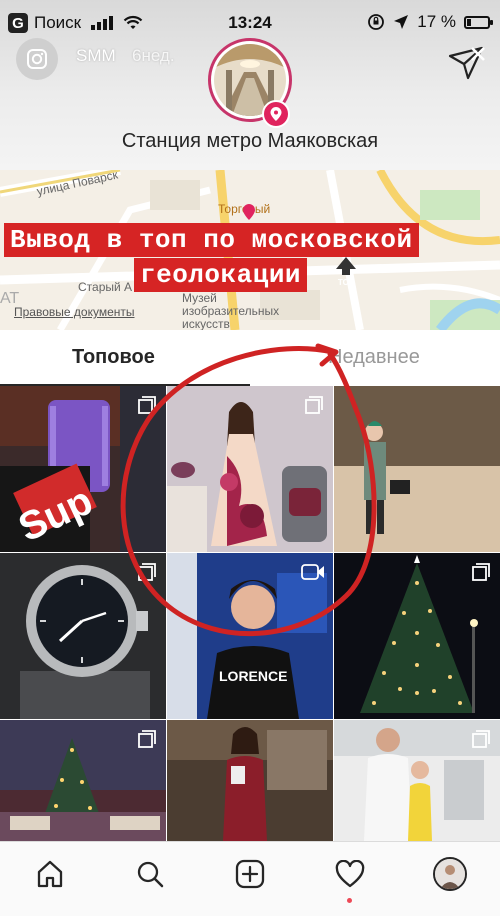 Image resolution: width=500 pixels, height=916 pixels. I want to click on story-author-avatar, so click(37, 59).